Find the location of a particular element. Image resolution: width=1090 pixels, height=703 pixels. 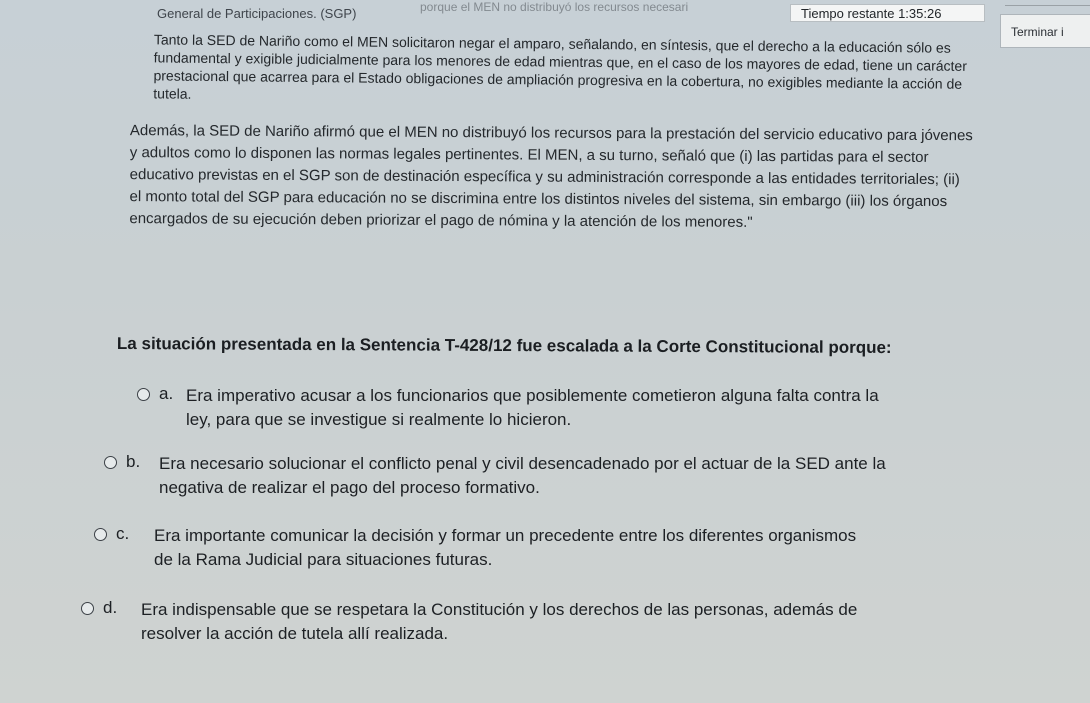

radio-button-d is located at coordinates (87, 608).